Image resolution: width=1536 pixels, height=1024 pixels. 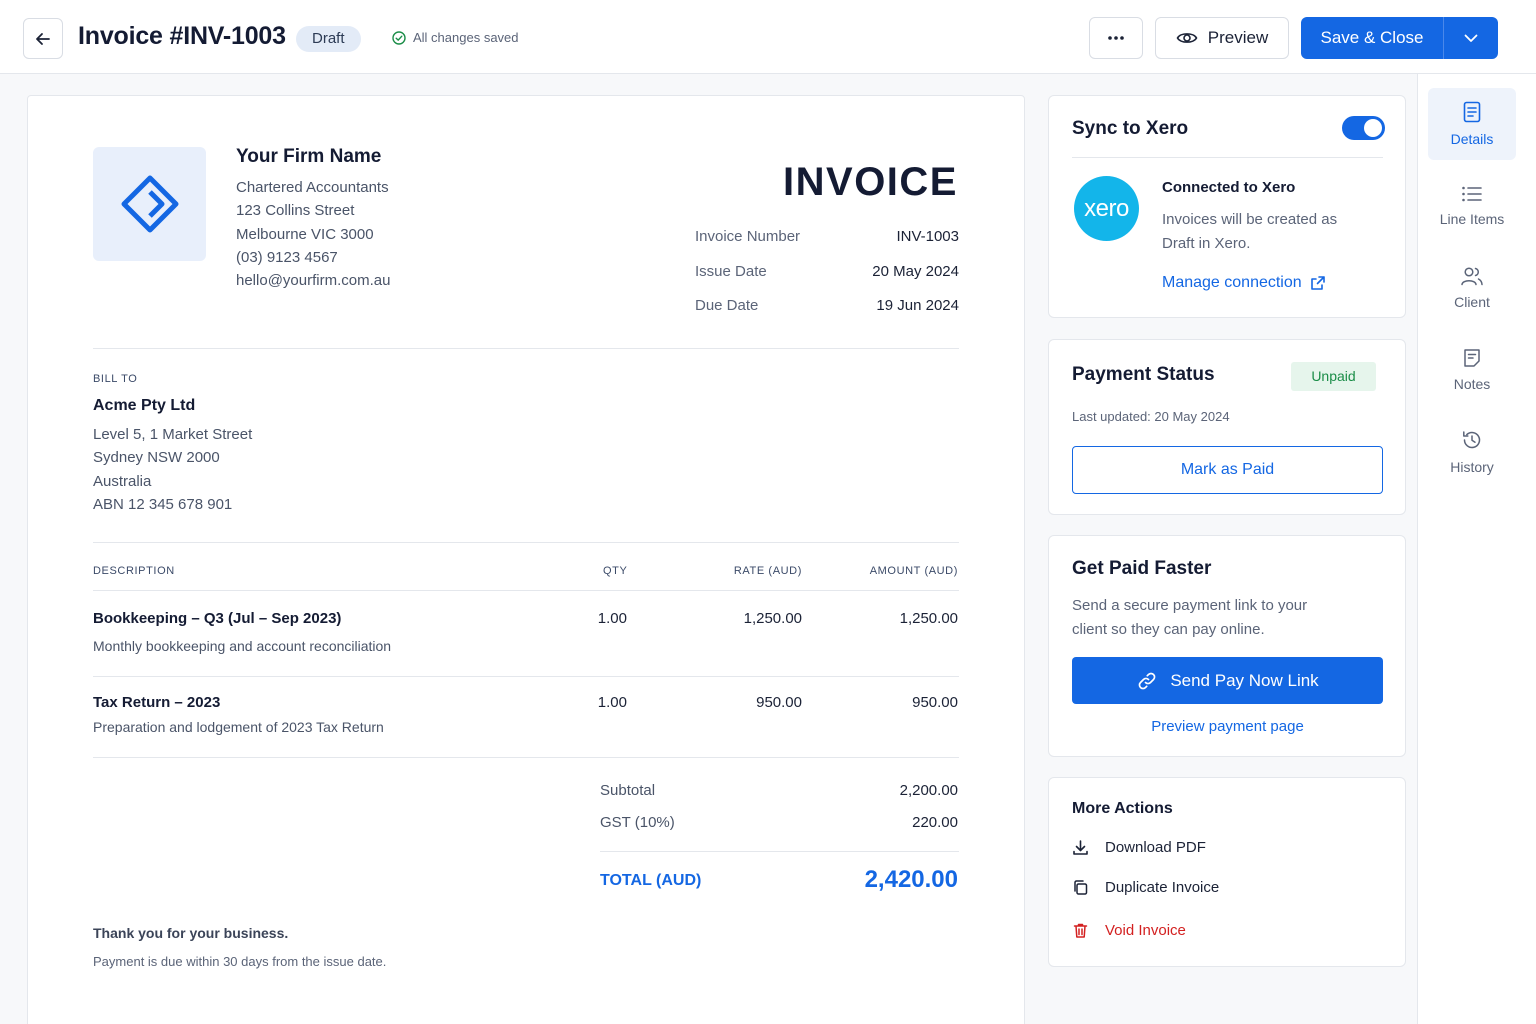 I want to click on save-status: All changes saved, so click(x=455, y=37).